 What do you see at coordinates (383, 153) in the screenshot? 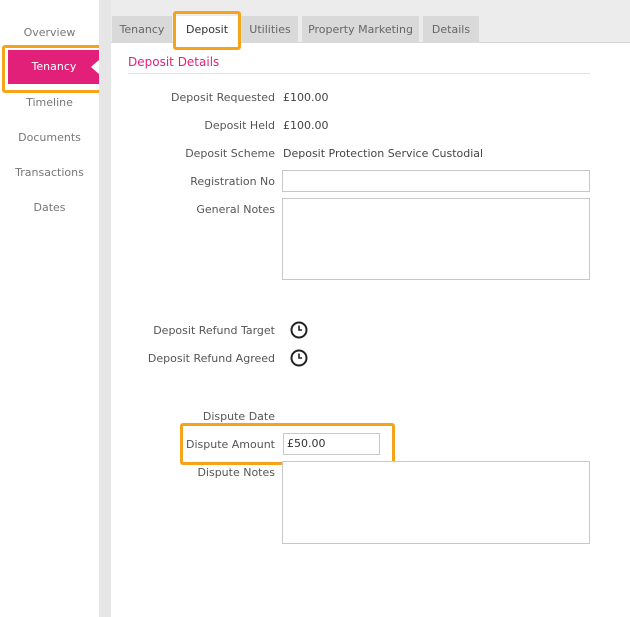
I see `deposit-scheme-value: Deposit Protection Service Custodial` at bounding box center [383, 153].